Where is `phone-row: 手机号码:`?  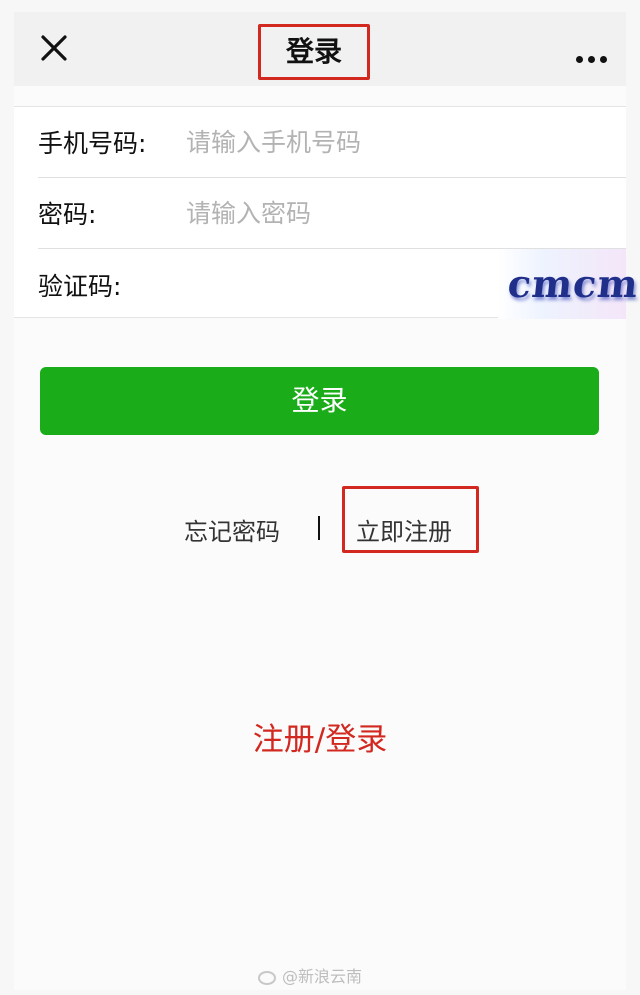 phone-row: 手机号码: is located at coordinates (332, 142).